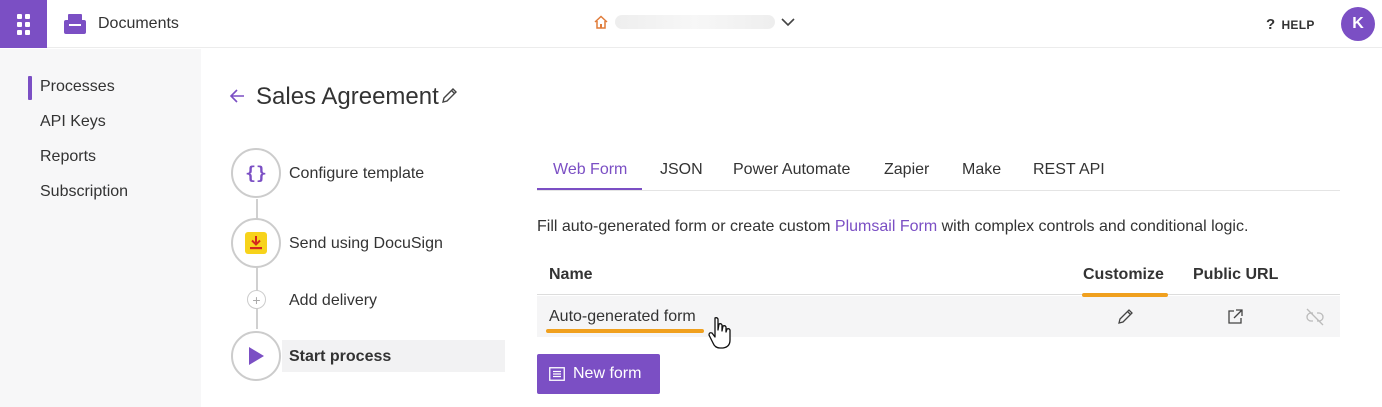  What do you see at coordinates (366, 244) in the screenshot?
I see `step-label-send: Send using DocuSign` at bounding box center [366, 244].